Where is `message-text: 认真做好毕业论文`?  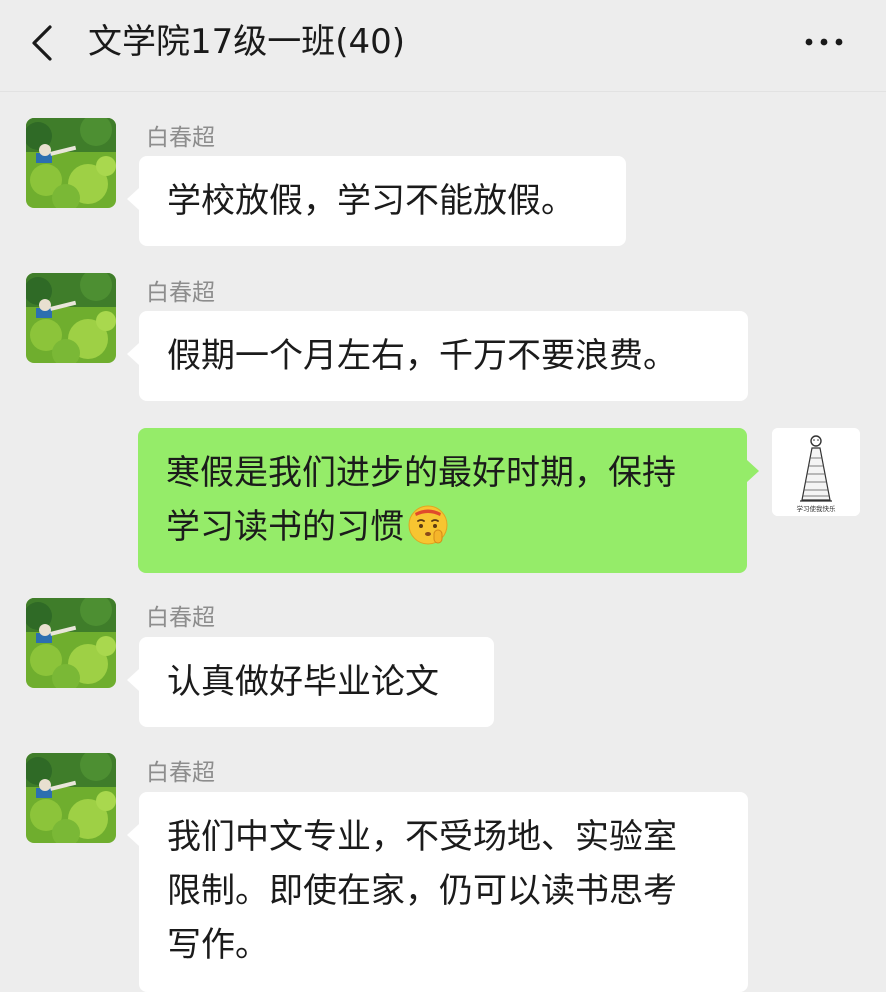 message-text: 认真做好毕业论文 is located at coordinates (303, 682).